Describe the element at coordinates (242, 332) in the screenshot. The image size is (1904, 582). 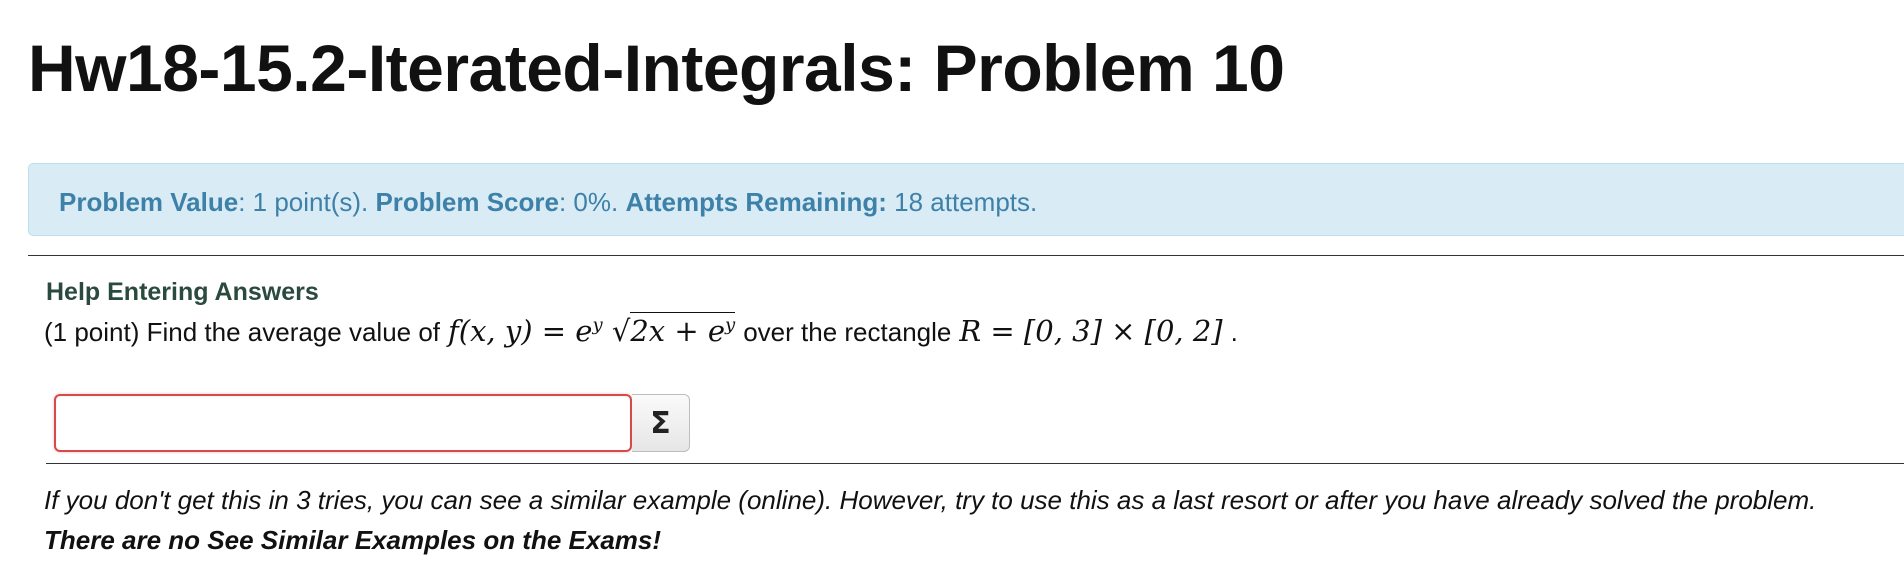
I see `problem-prefix: (1 point) Find the average value of` at that location.